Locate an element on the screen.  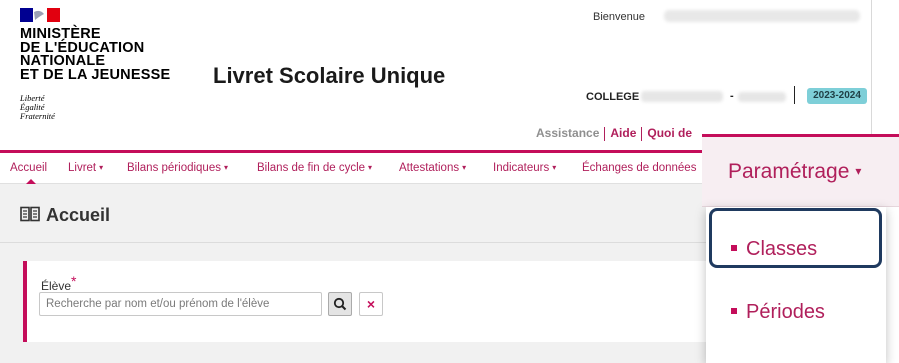
menu-item-label: Périodes is located at coordinates (785, 312).